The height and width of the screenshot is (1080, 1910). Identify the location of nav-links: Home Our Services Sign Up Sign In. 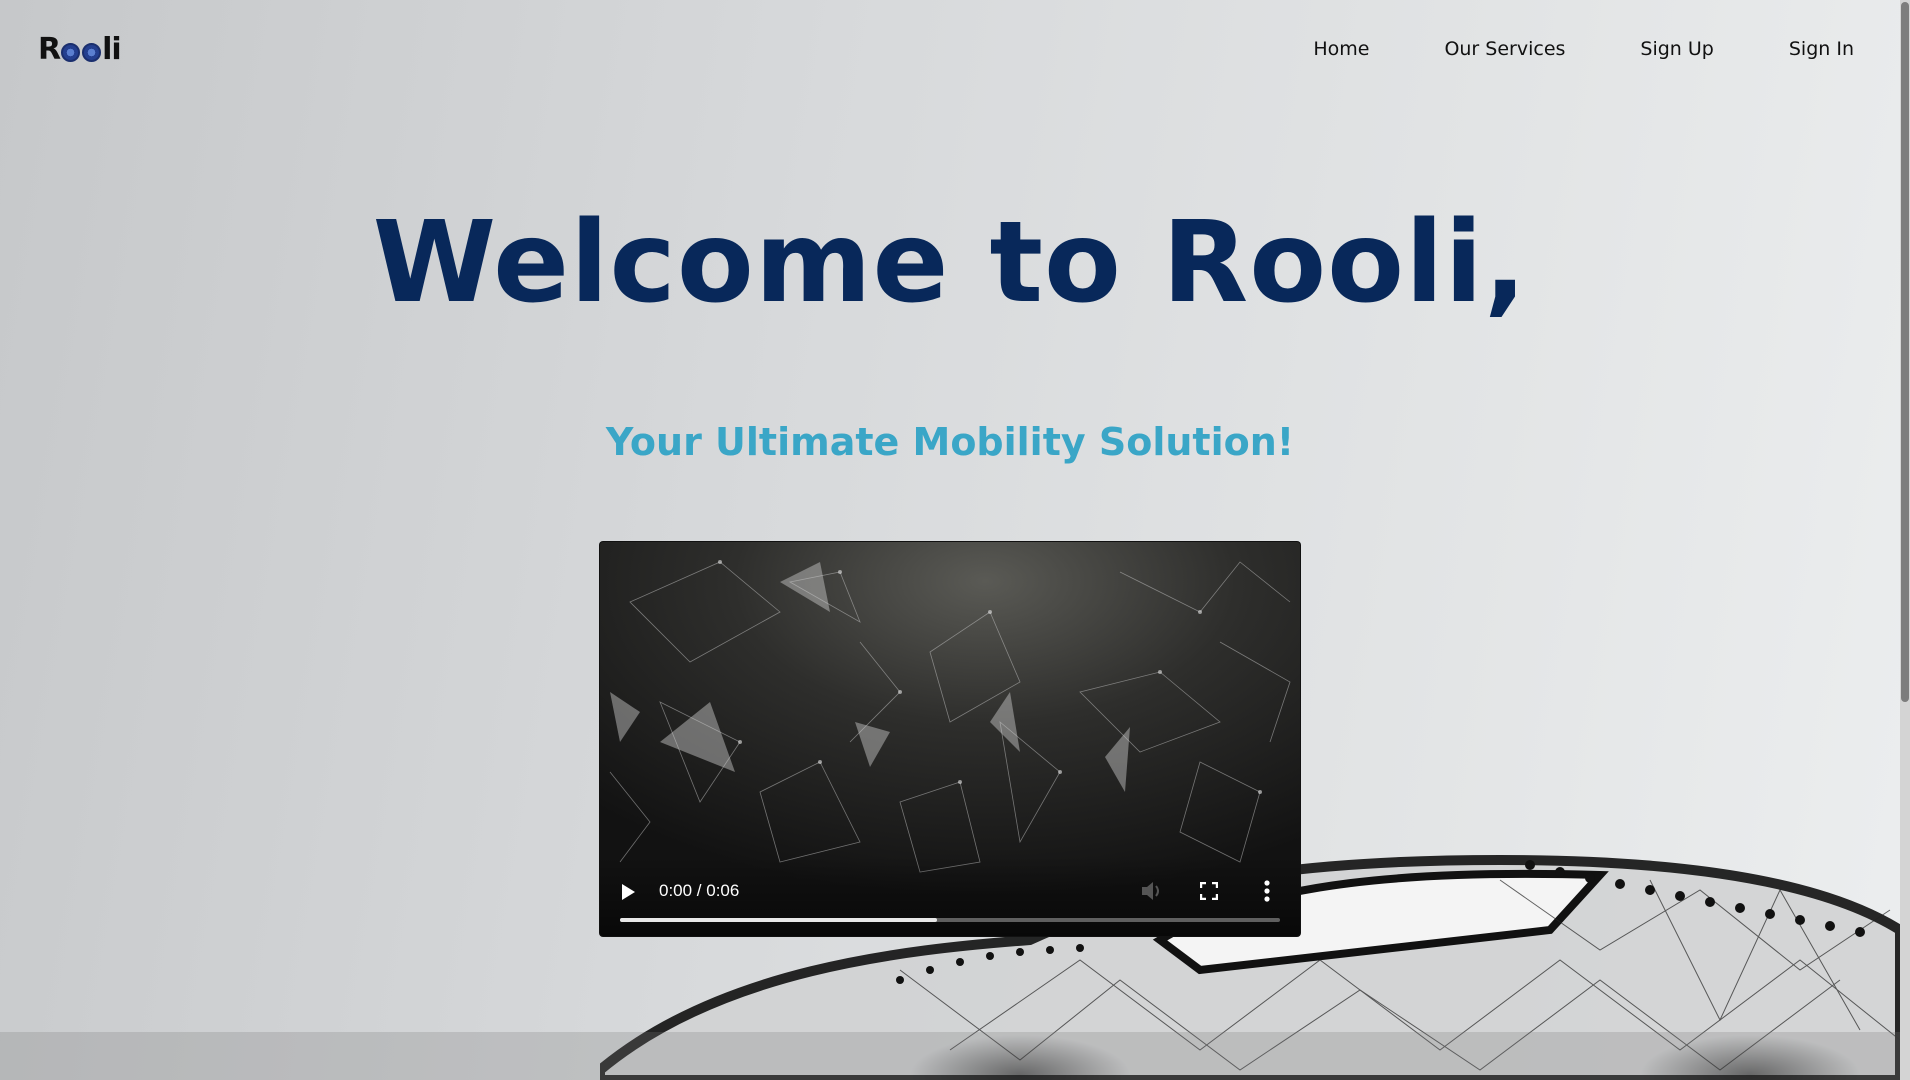
(1546, 49).